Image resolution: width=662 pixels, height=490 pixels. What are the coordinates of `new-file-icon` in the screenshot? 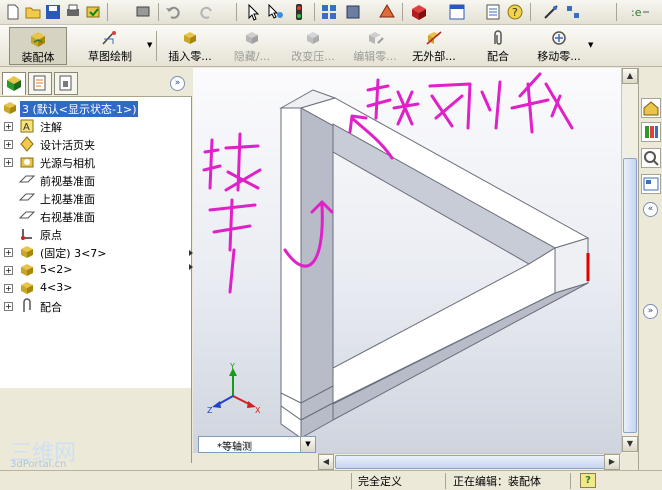 It's located at (13, 12).